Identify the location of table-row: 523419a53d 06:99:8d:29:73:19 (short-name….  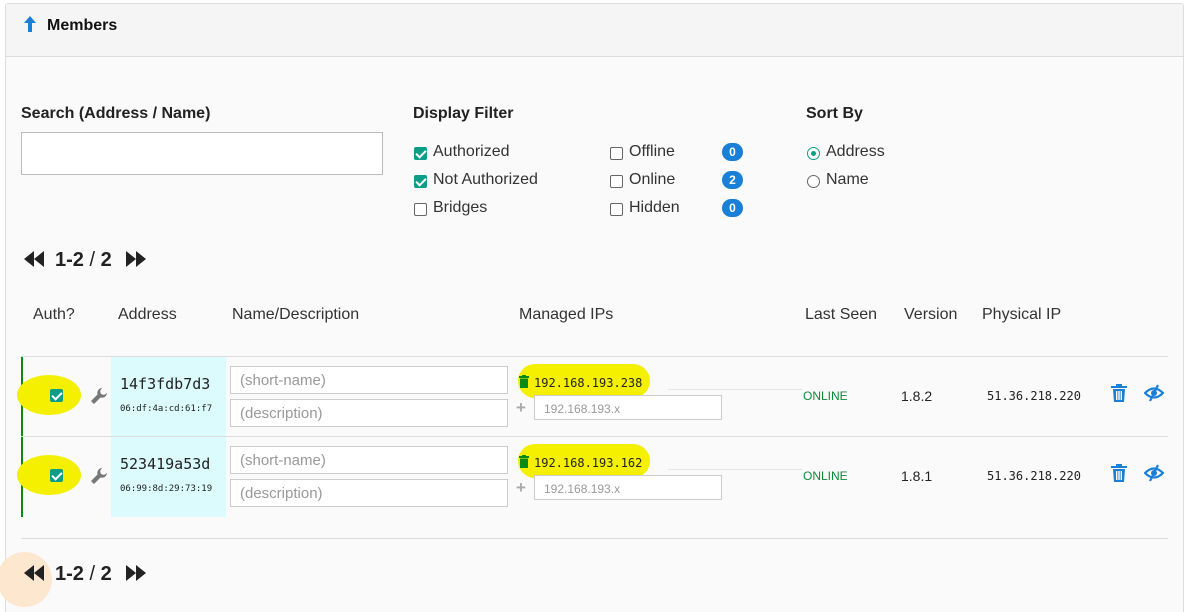
(592, 477).